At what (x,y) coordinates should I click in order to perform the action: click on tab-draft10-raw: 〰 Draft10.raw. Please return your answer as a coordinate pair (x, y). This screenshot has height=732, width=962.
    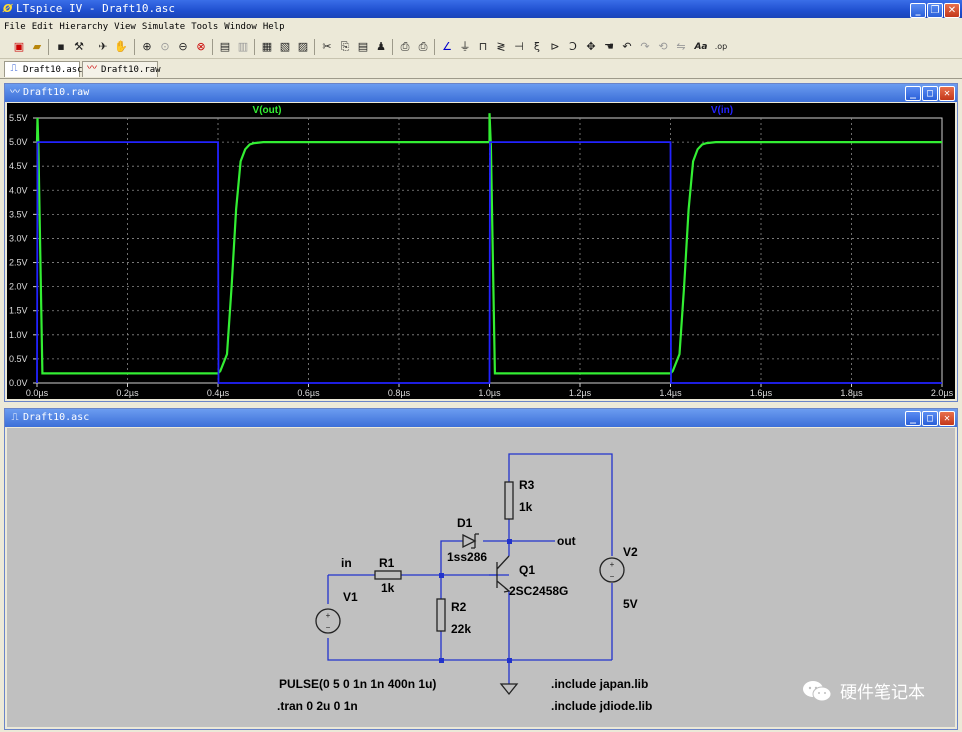
    Looking at the image, I should click on (121, 69).